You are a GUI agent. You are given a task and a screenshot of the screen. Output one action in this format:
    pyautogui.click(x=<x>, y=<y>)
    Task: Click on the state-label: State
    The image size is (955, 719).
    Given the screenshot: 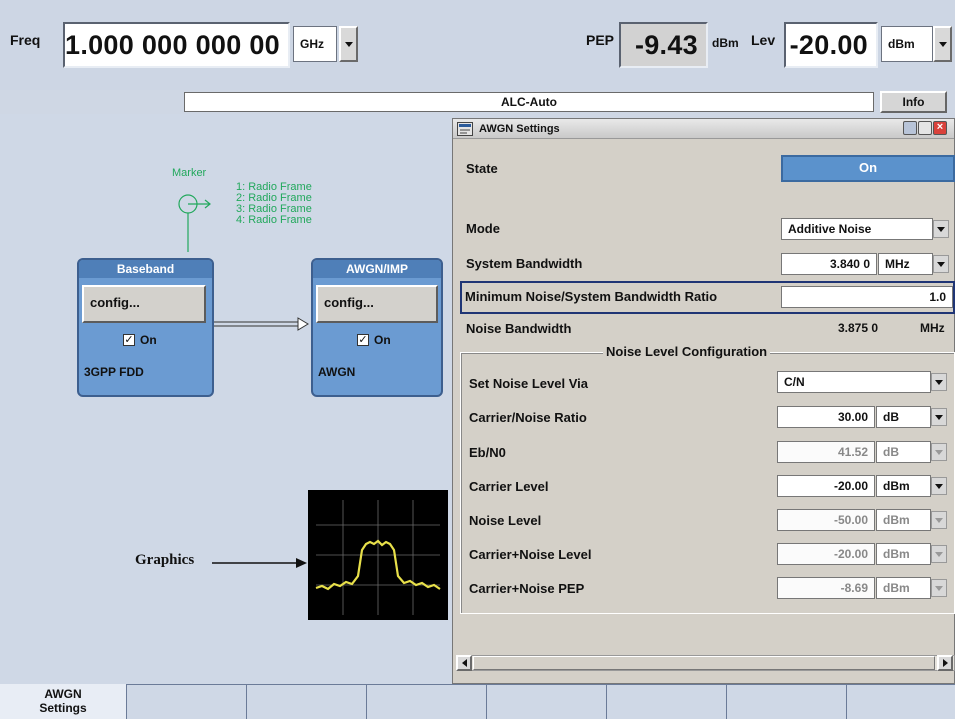 What is the action you would take?
    pyautogui.click(x=482, y=168)
    